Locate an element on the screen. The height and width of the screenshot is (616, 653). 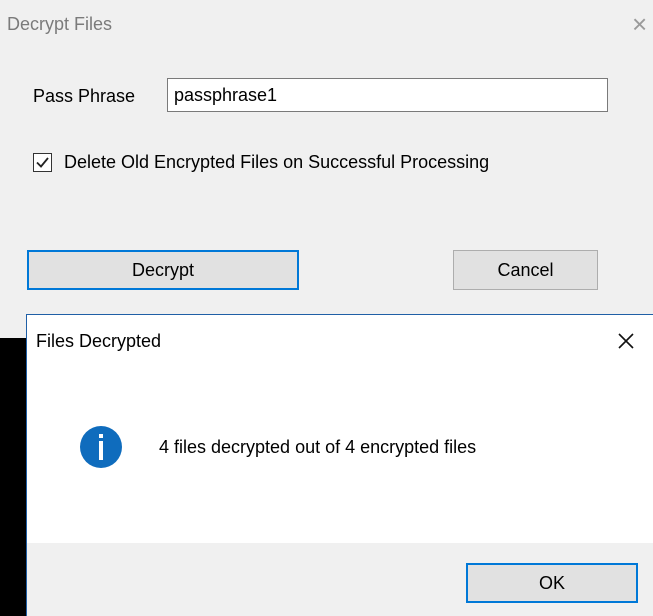
ok-button: OK is located at coordinates (552, 583).